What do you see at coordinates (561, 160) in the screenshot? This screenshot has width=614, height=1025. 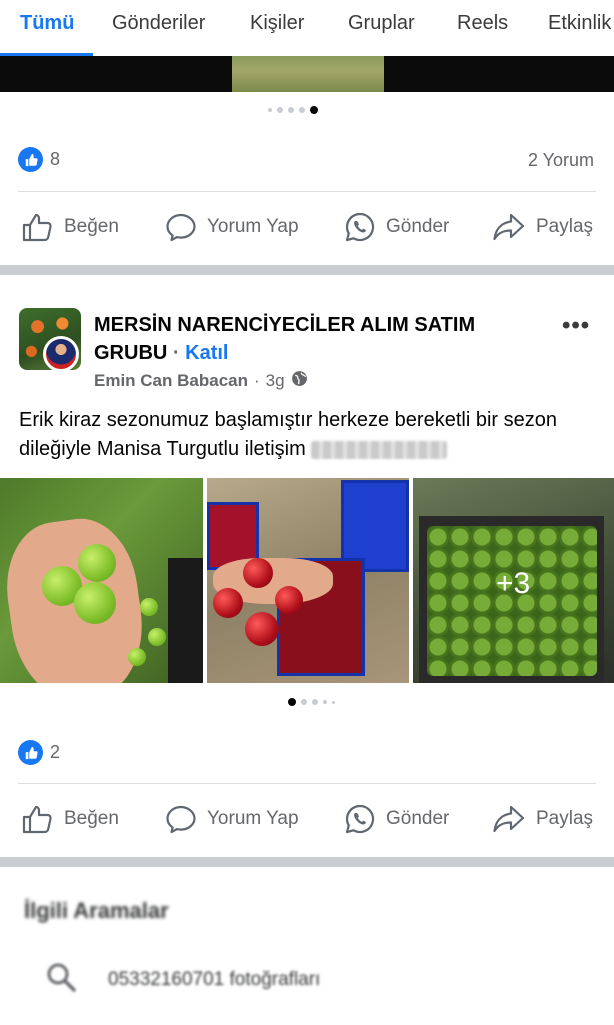 I see `comment-count: 2 Yorum` at bounding box center [561, 160].